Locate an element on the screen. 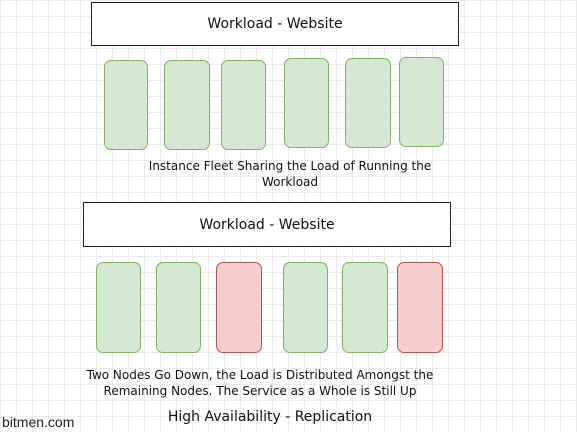 This screenshot has width=577, height=432. top-caption-line2: Workload is located at coordinates (290, 182).